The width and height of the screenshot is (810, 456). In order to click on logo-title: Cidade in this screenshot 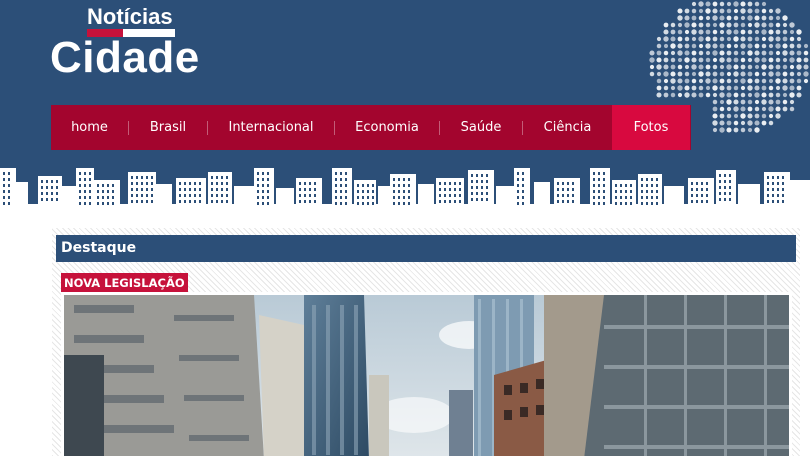, I will do `click(125, 58)`.